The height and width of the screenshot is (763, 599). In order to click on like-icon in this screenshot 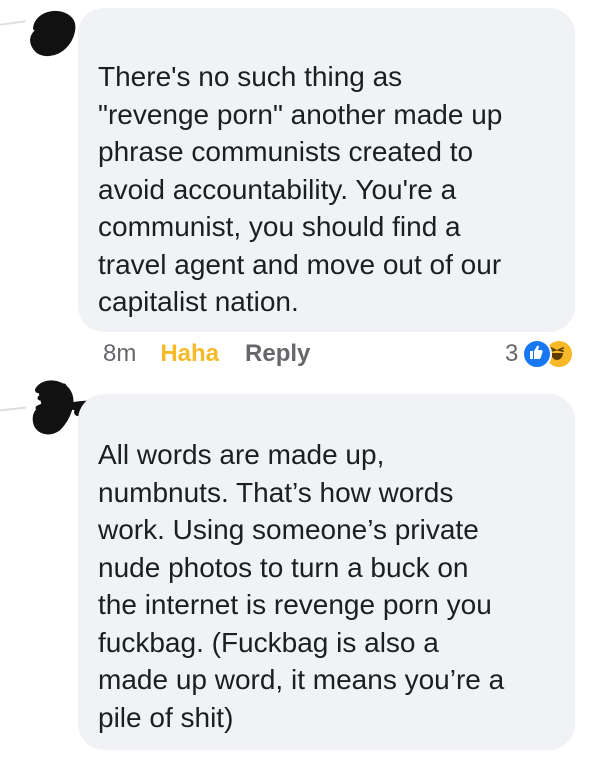, I will do `click(537, 354)`.